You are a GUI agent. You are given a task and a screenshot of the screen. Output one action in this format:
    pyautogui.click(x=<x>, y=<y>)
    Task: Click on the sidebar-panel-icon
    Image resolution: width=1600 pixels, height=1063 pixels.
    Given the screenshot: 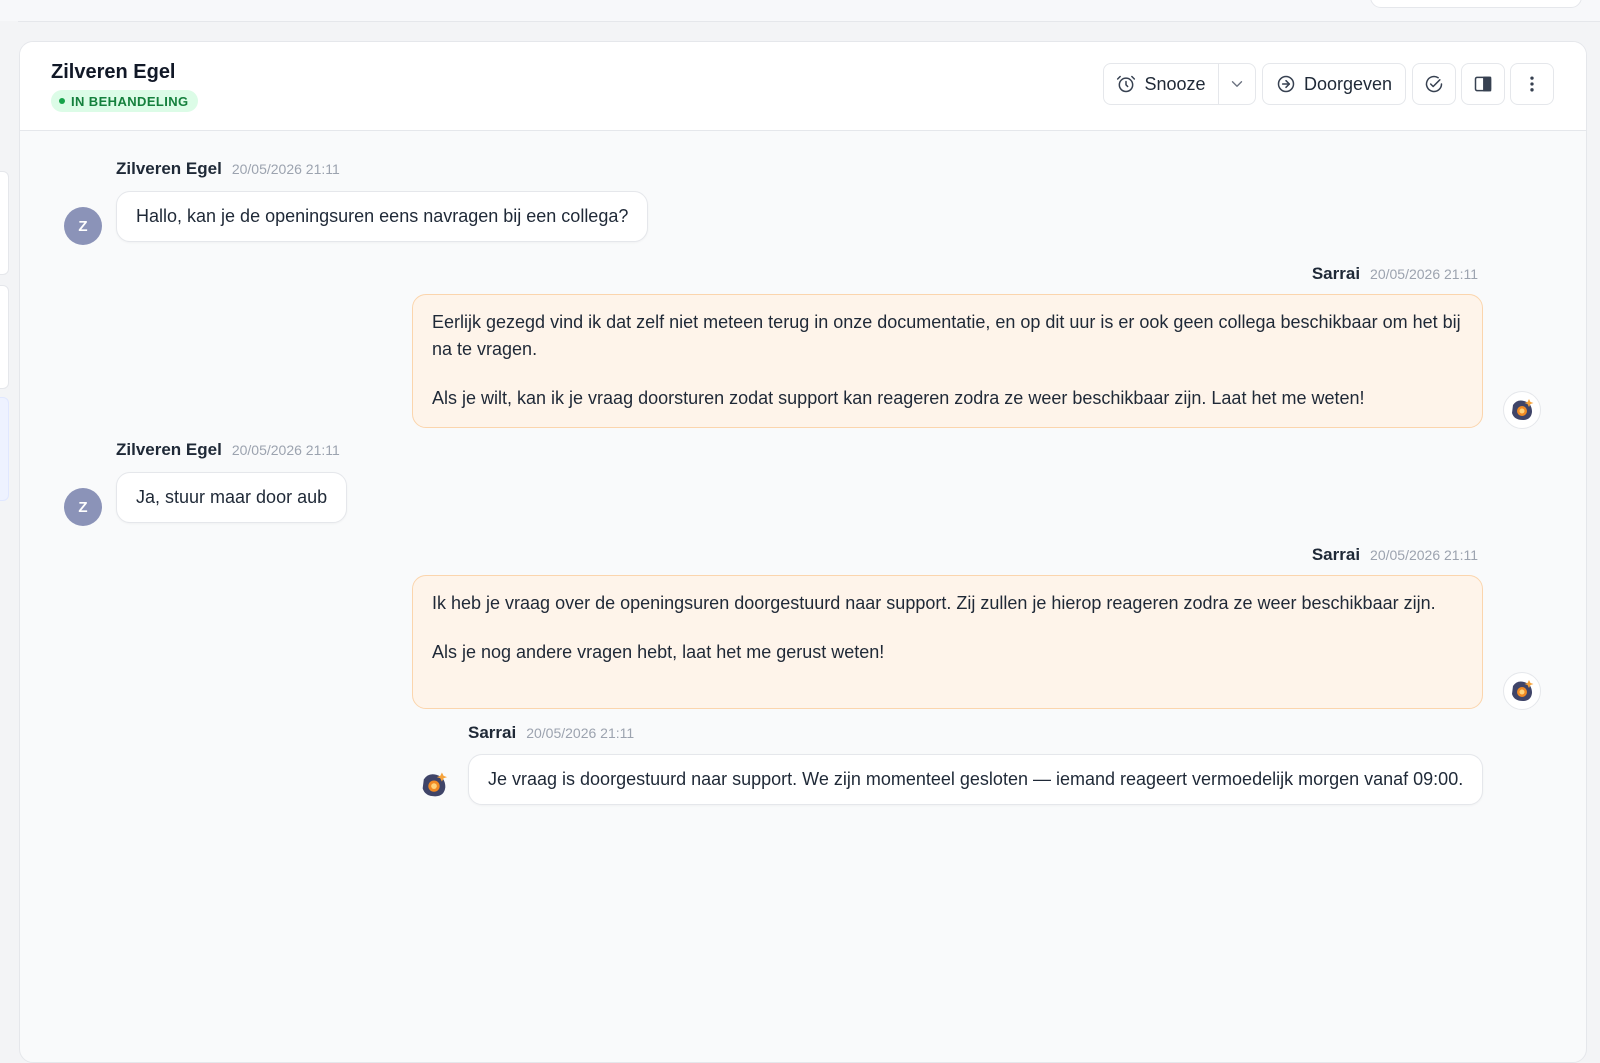 What is the action you would take?
    pyautogui.click(x=1483, y=84)
    